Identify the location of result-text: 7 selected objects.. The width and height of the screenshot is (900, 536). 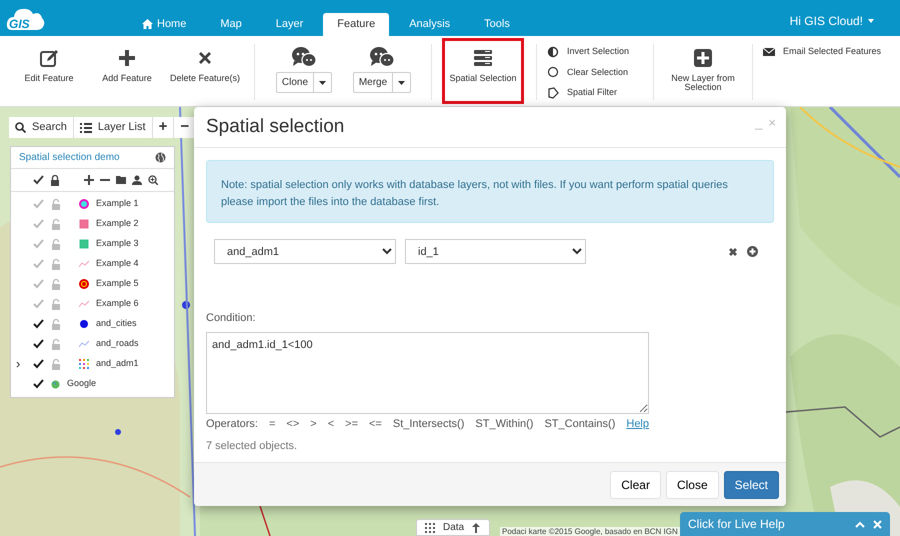
(252, 446).